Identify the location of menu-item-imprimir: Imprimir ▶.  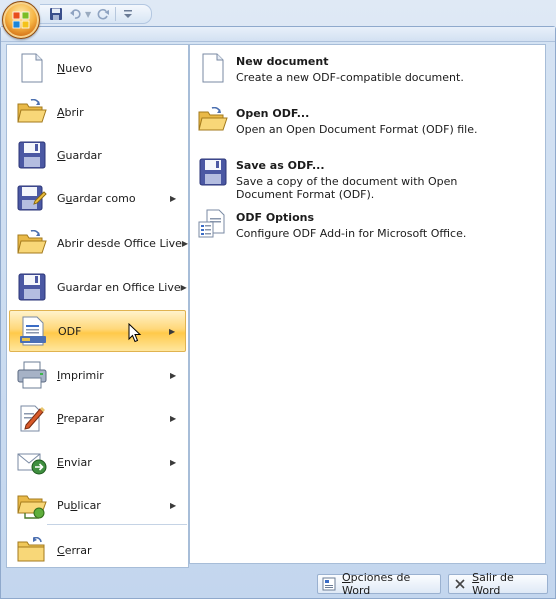
(97, 375).